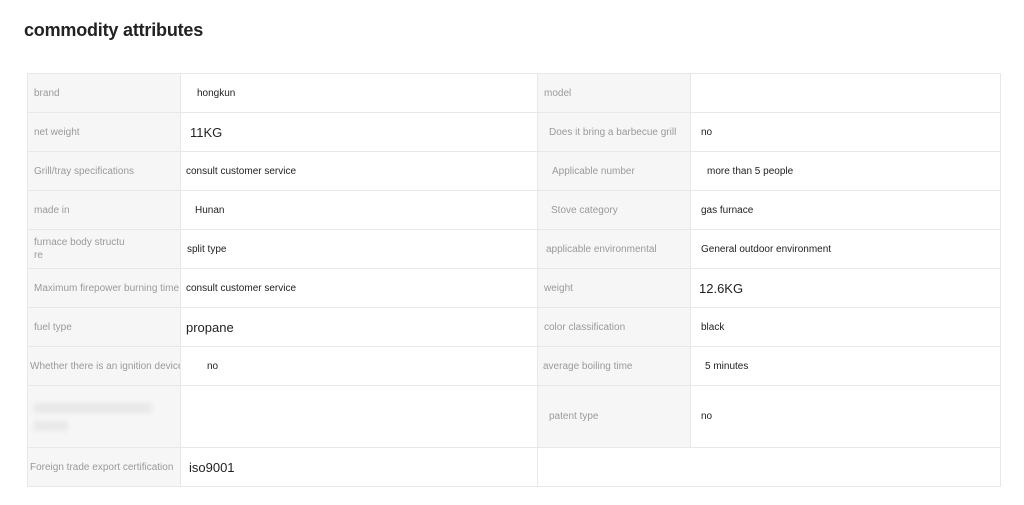  Describe the element at coordinates (845, 366) in the screenshot. I see `attribute-value: 5 minutes` at that location.